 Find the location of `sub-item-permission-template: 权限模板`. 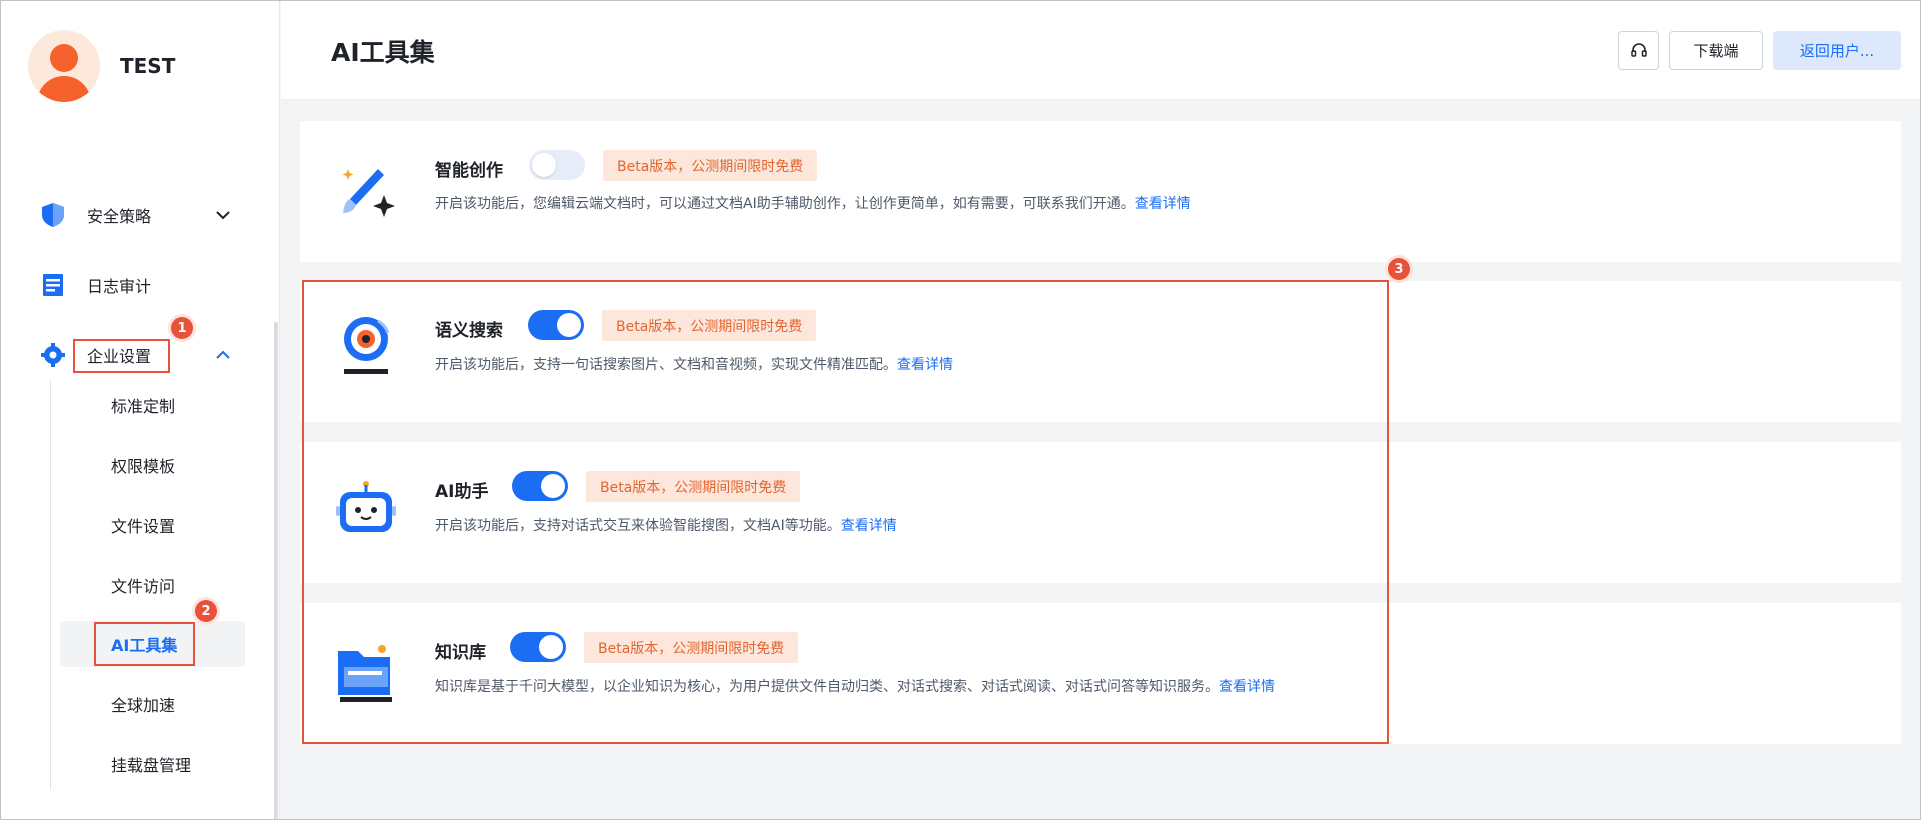

sub-item-permission-template: 权限模板 is located at coordinates (152, 465).